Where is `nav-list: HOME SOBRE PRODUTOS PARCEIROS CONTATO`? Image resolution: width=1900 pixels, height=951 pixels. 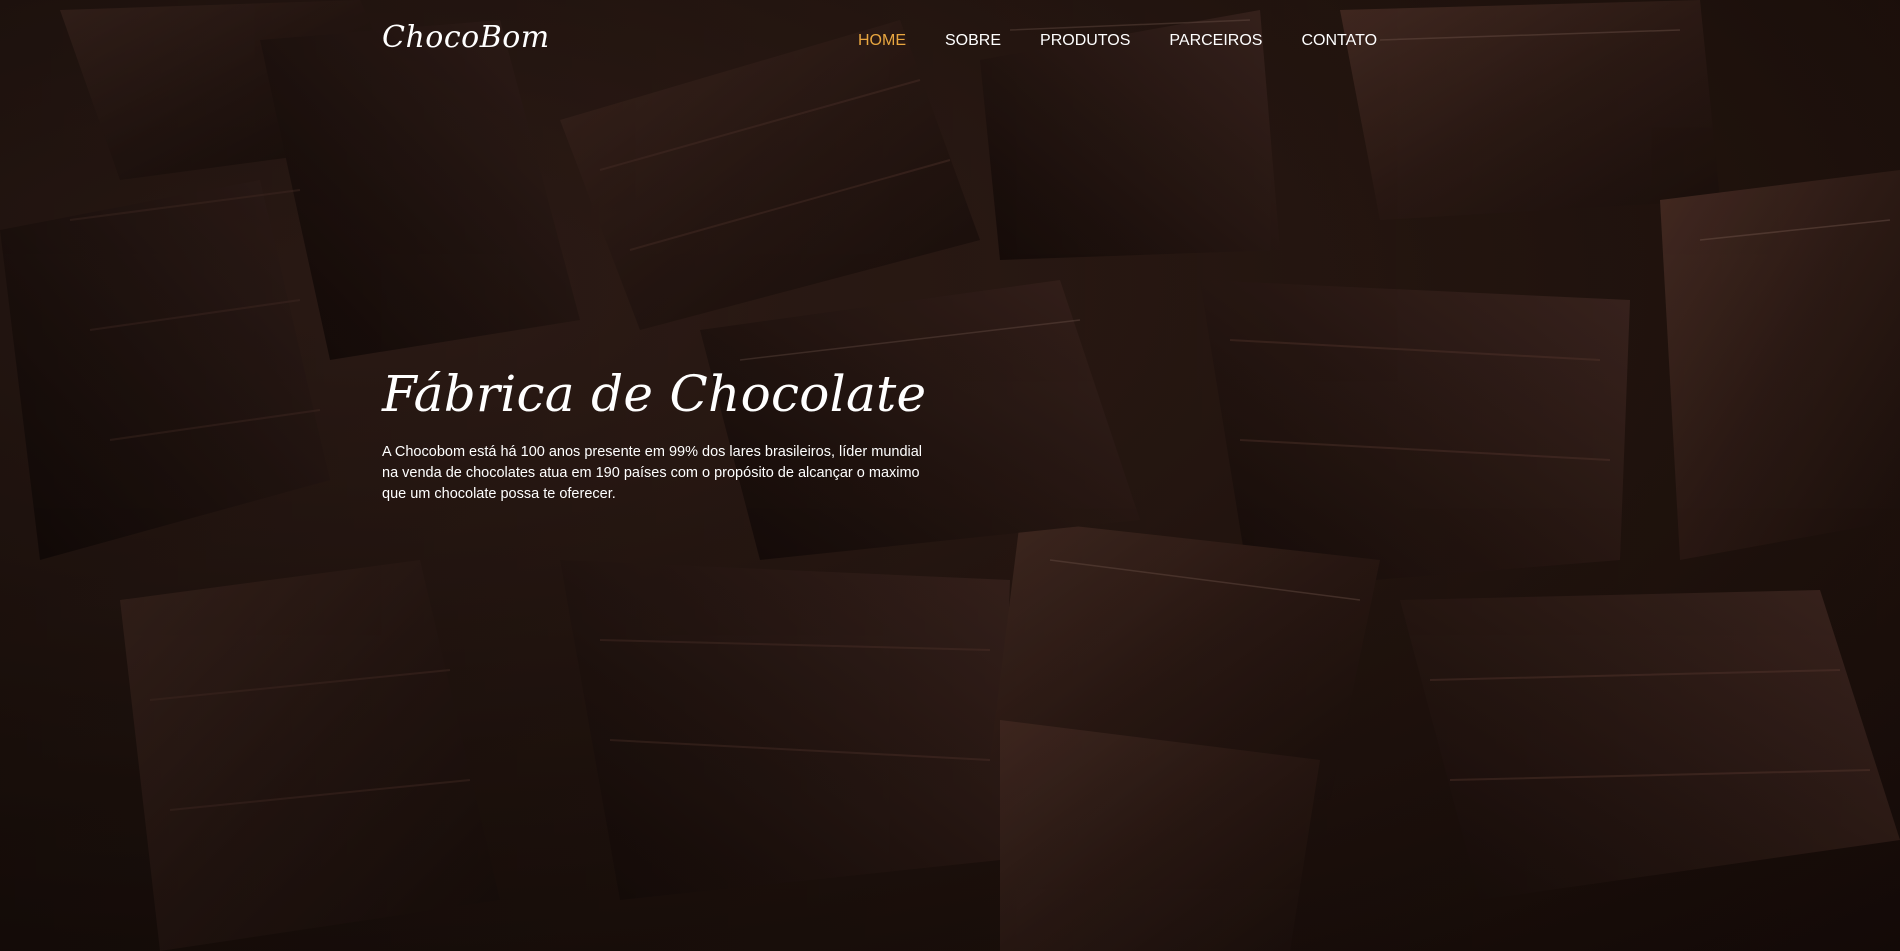 nav-list: HOME SOBRE PRODUTOS PARCEIROS CONTATO is located at coordinates (1137, 41).